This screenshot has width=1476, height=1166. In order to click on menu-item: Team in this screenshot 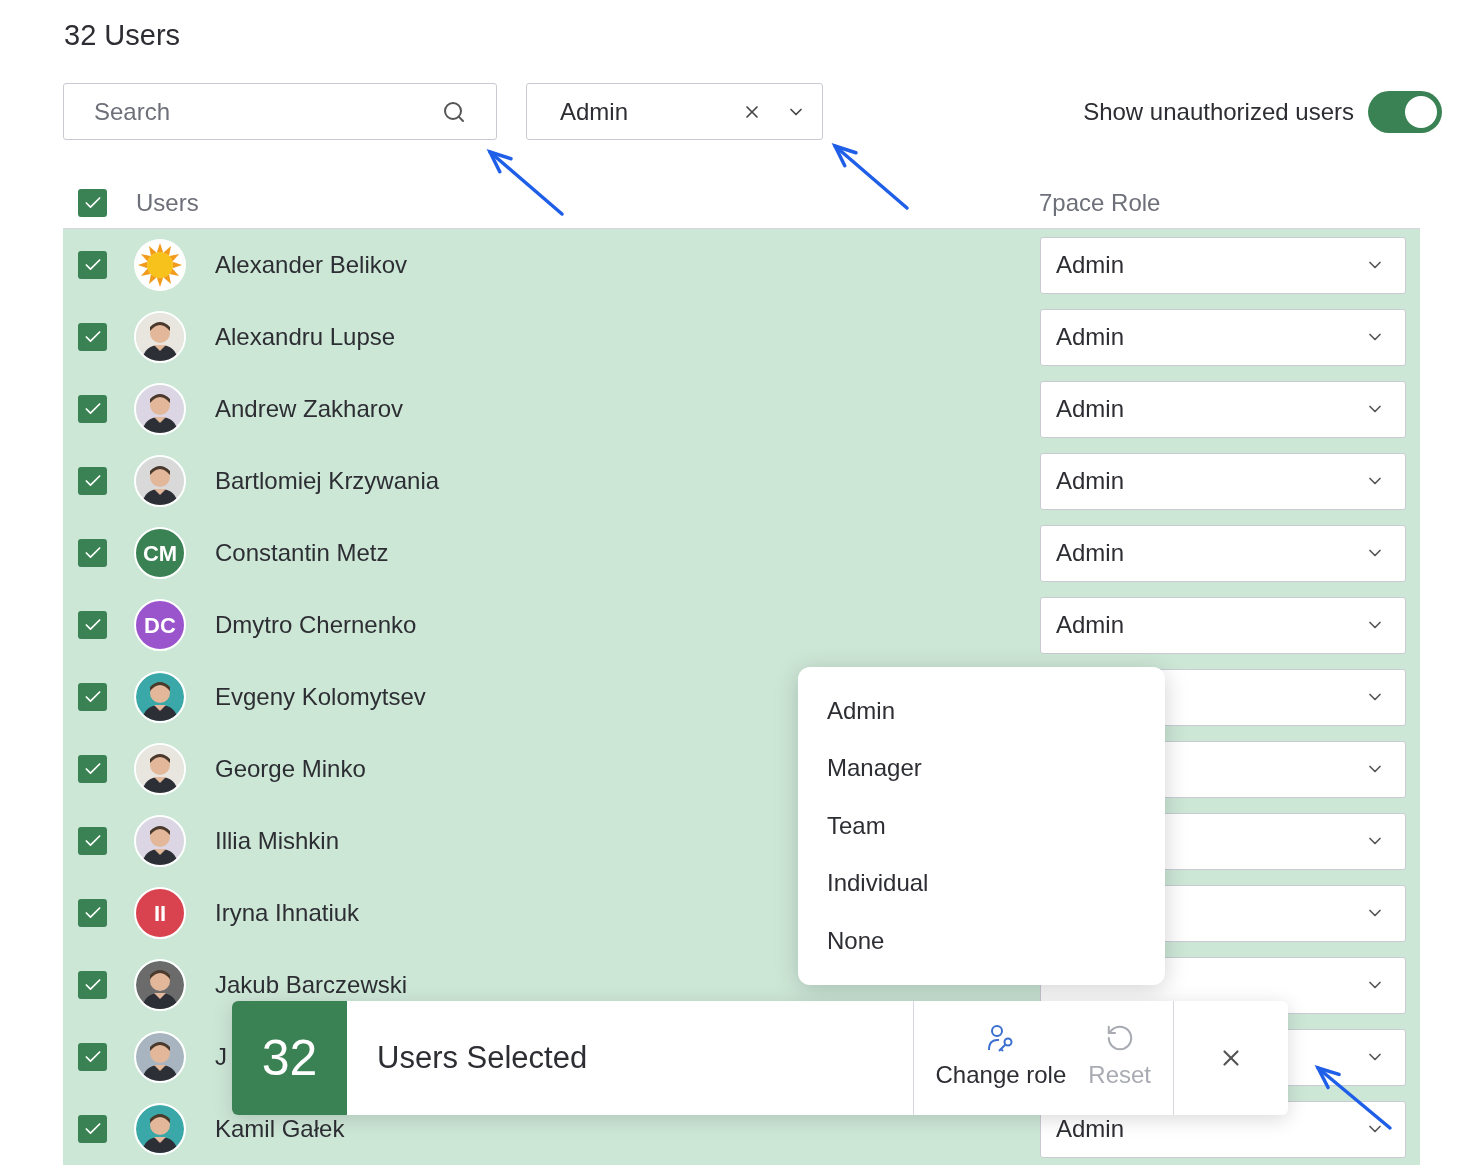, I will do `click(981, 826)`.